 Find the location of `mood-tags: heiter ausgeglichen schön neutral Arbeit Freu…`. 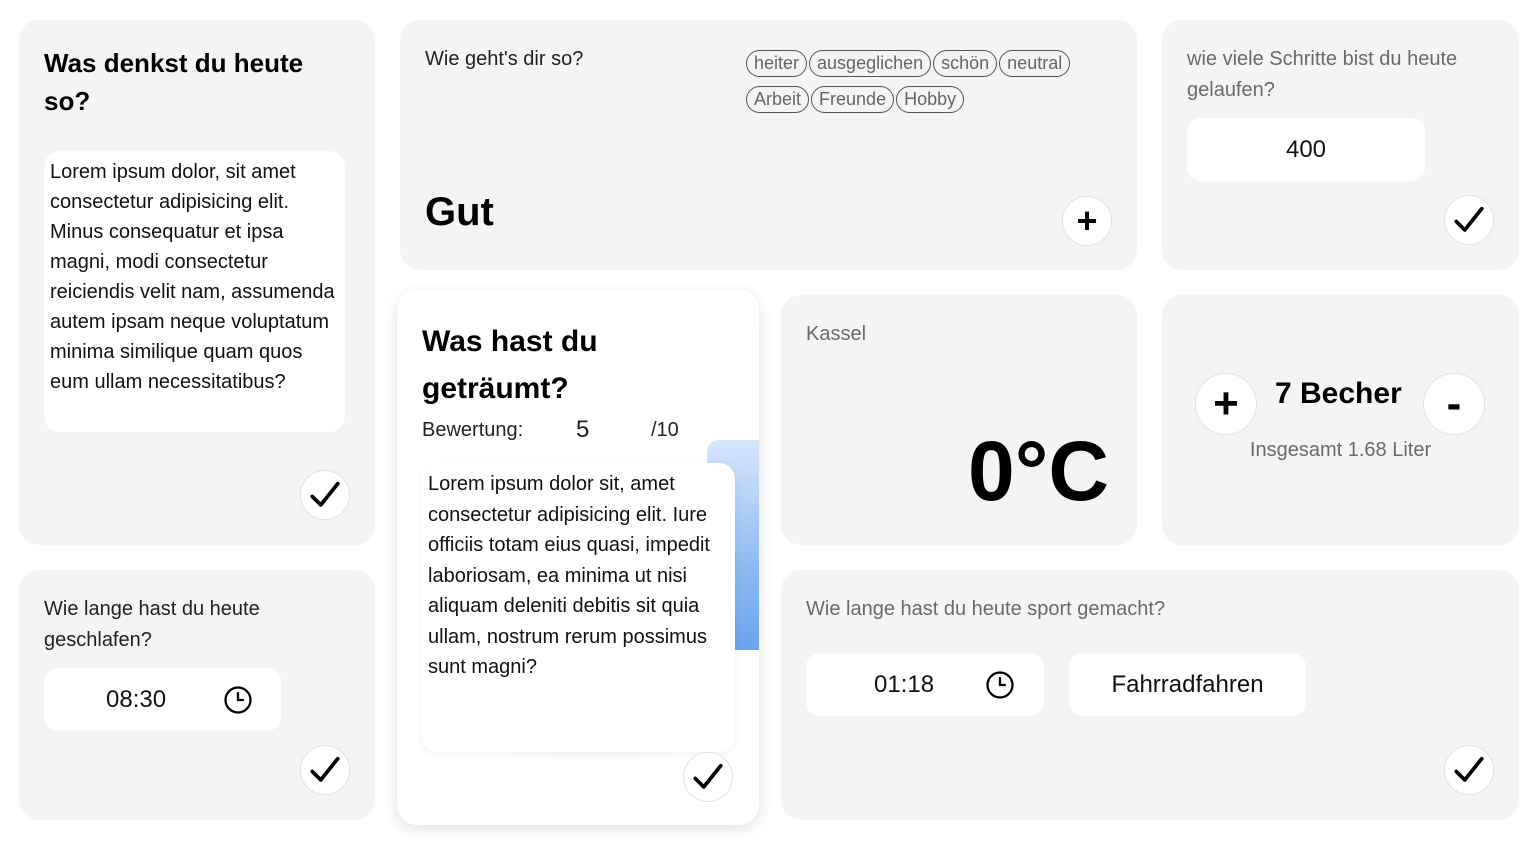

mood-tags: heiter ausgeglichen schön neutral Arbeit Freu… is located at coordinates (936, 86).